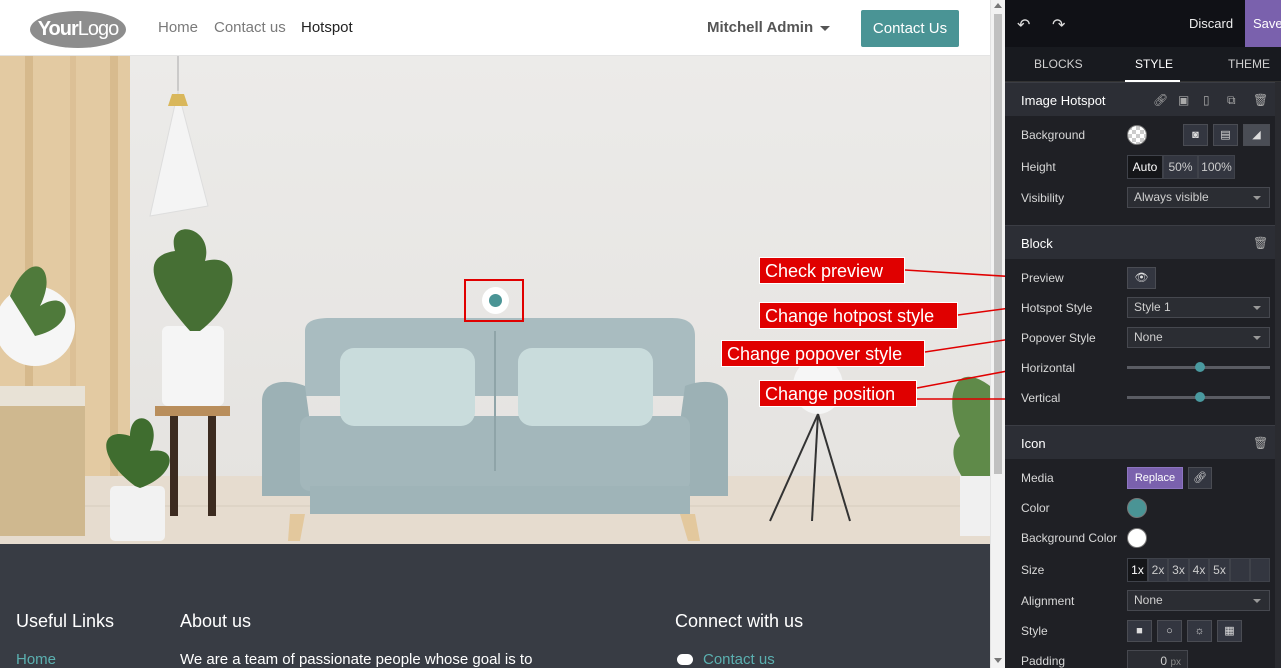 This screenshot has height=668, width=1281. Describe the element at coordinates (838, 393) in the screenshot. I see `annotation-position: Change position` at that location.